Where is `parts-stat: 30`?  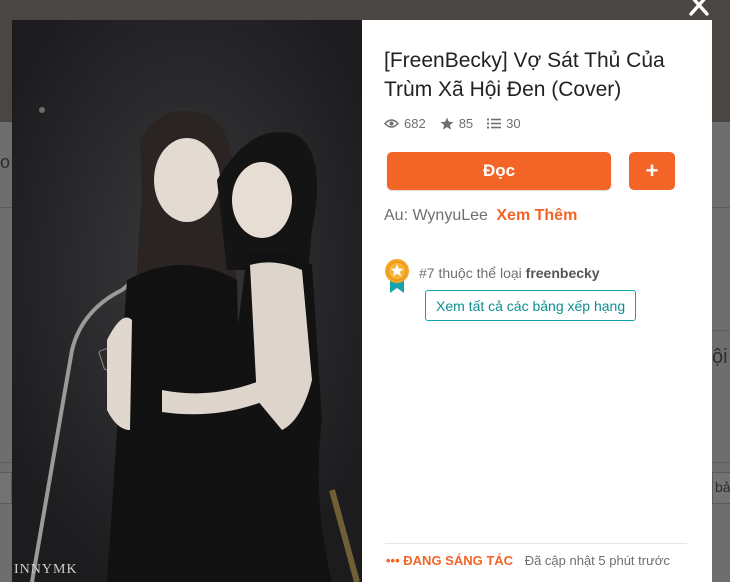
parts-stat: 30 is located at coordinates (504, 123).